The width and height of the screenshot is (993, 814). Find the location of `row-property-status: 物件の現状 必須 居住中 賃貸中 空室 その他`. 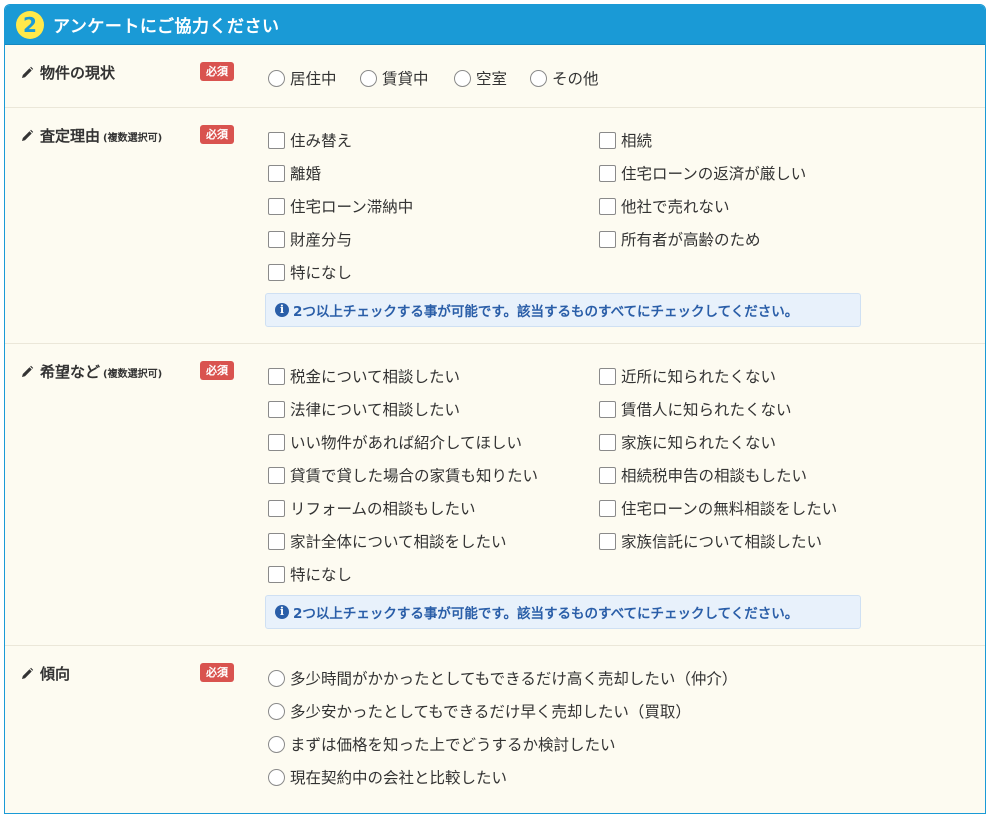

row-property-status: 物件の現状 必須 居住中 賃貸中 空室 その他 is located at coordinates (495, 76).